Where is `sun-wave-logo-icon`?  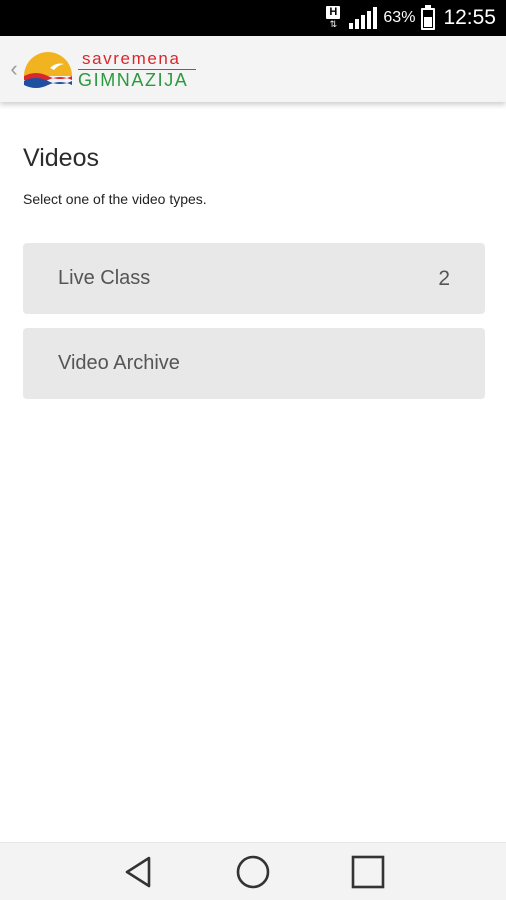
sun-wave-logo-icon is located at coordinates (48, 70).